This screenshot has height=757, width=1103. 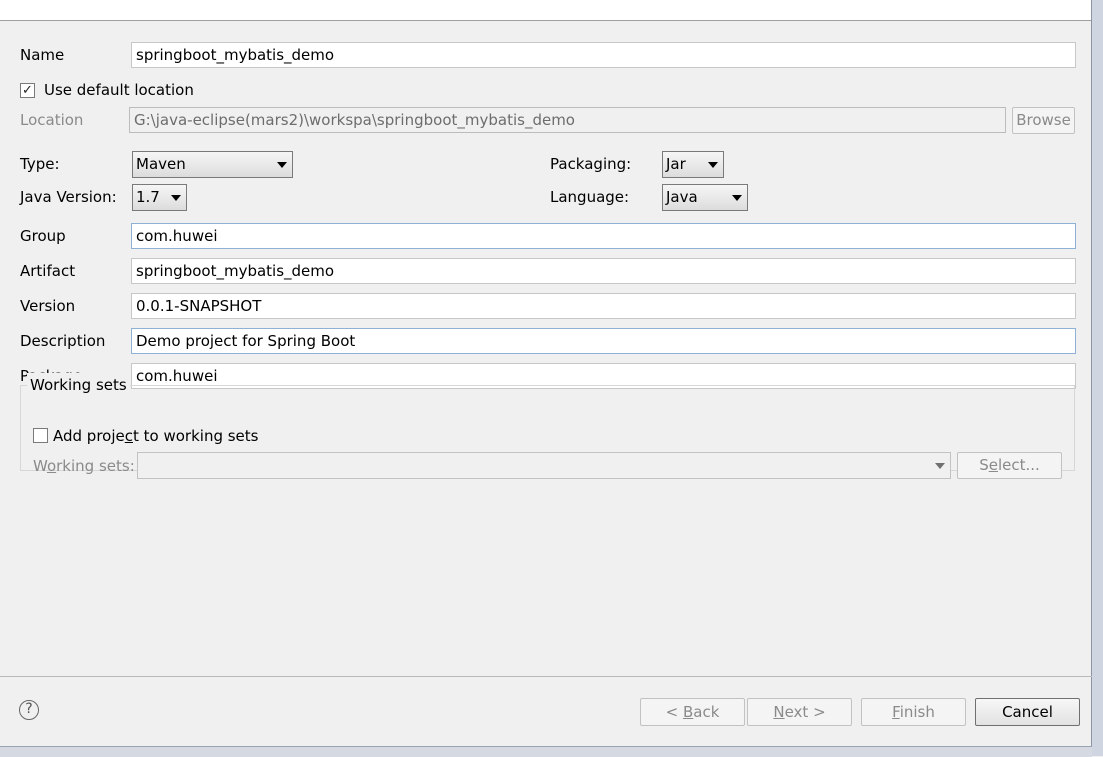 What do you see at coordinates (1027, 712) in the screenshot?
I see `cancel-button: Cancel` at bounding box center [1027, 712].